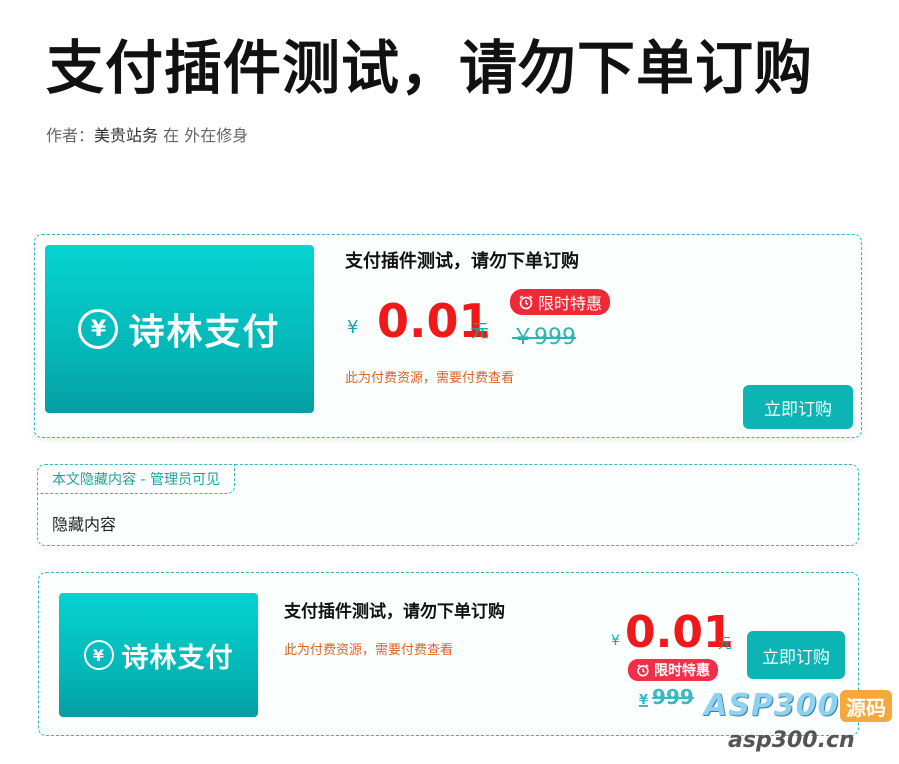 This screenshot has width=899, height=764. I want to click on page-title: 支付插件测试，请勿下单订购, so click(430, 68).